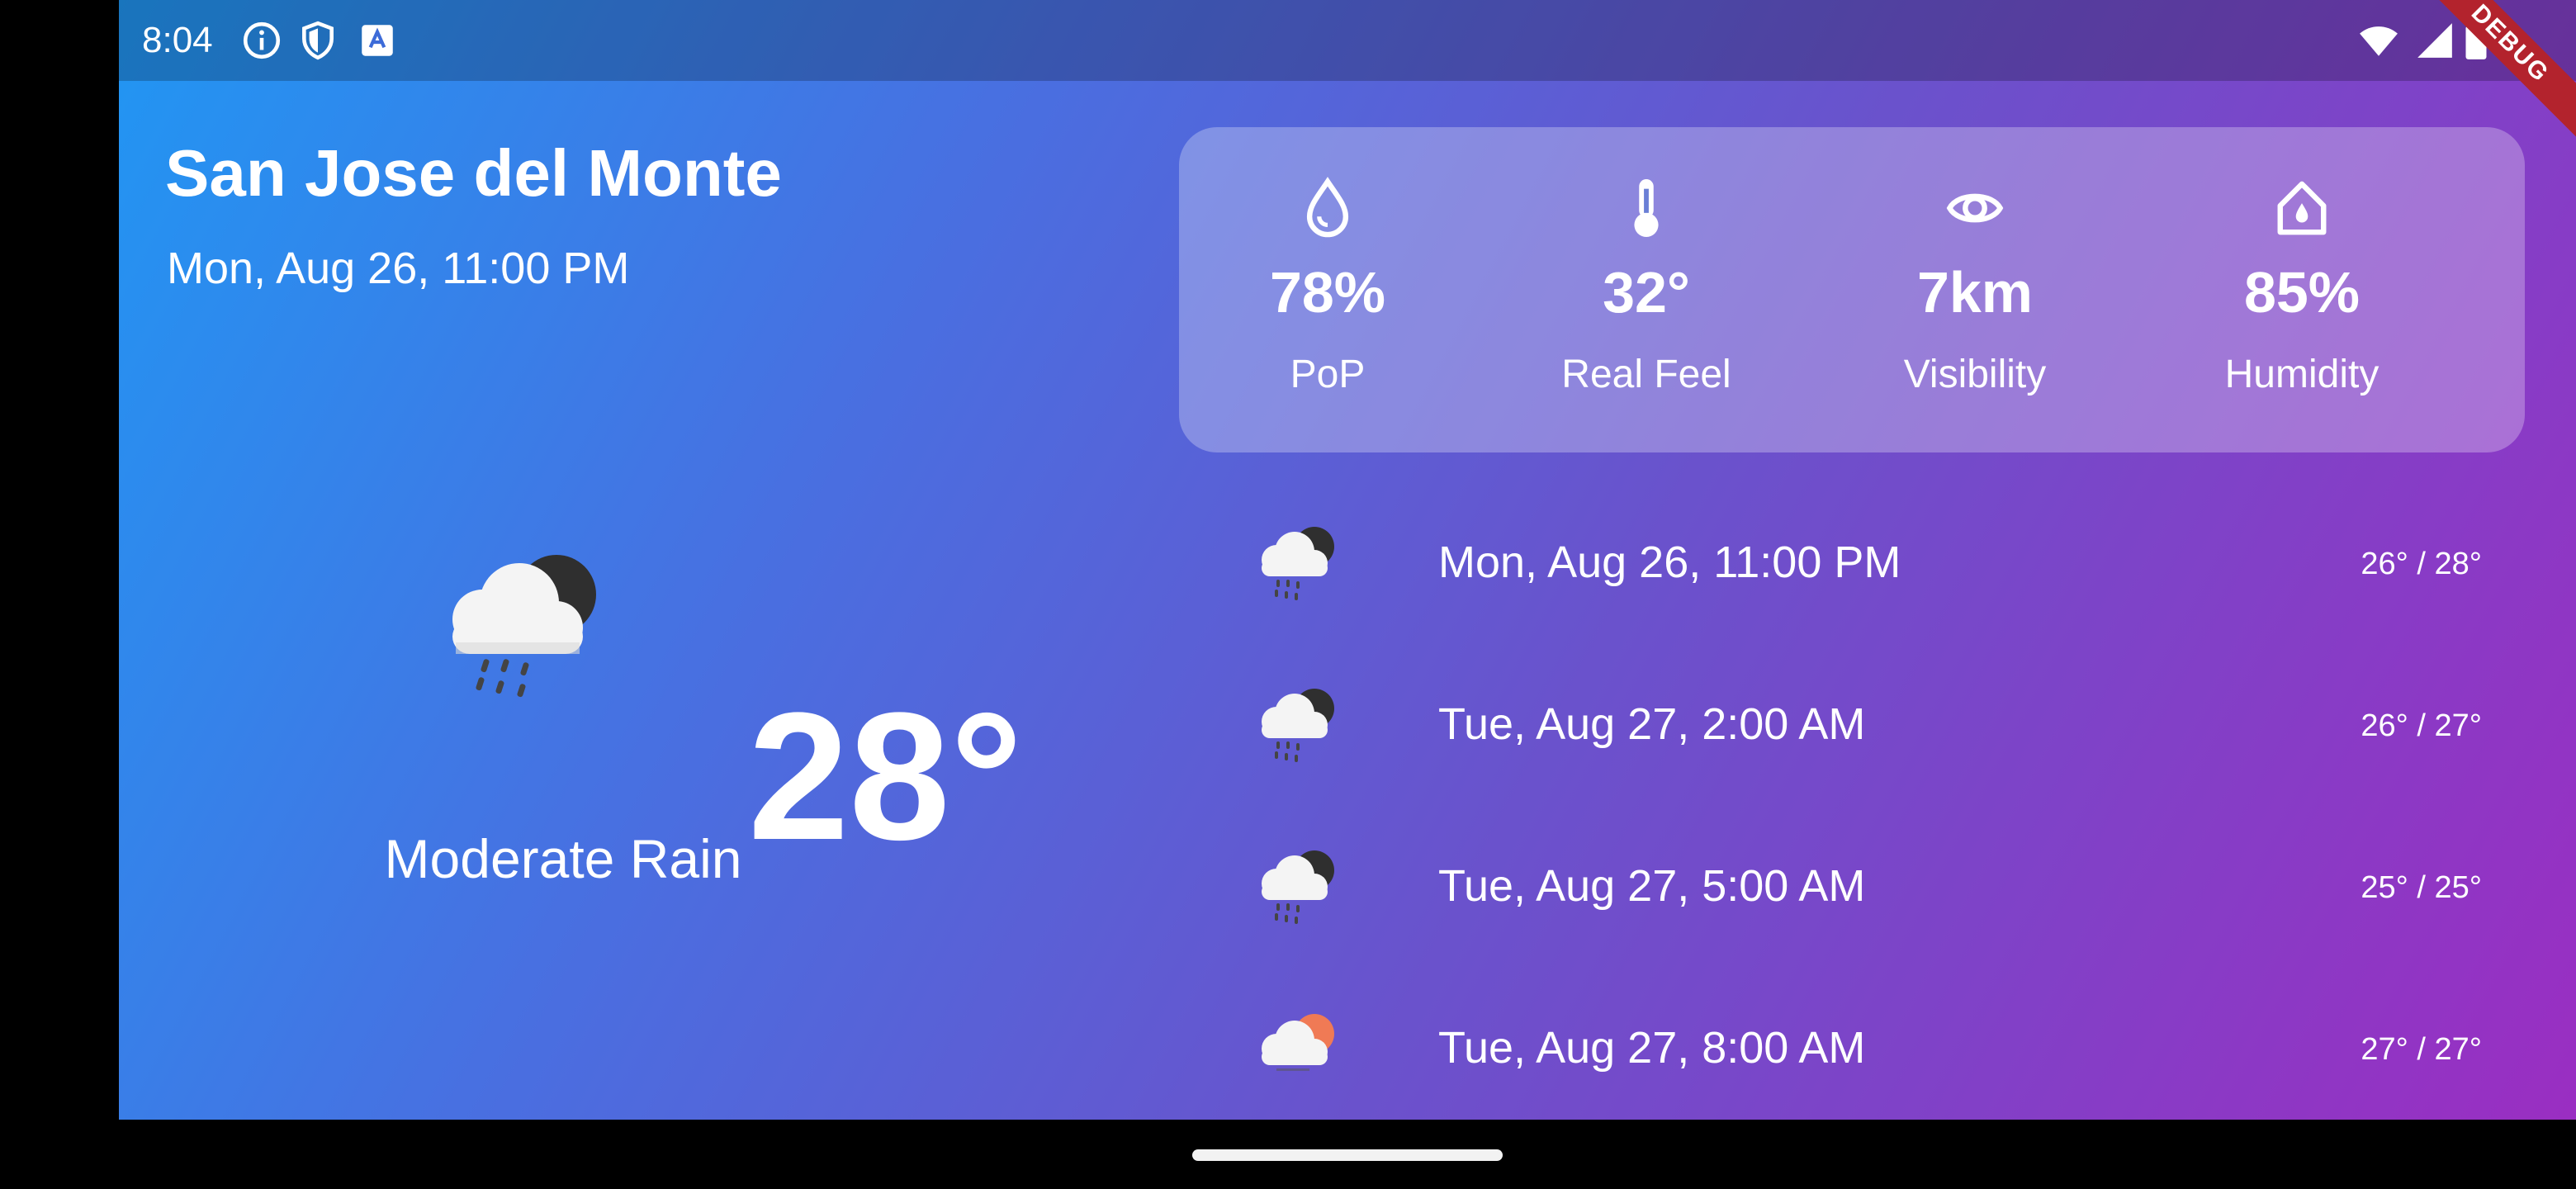  I want to click on status-time: 8:04, so click(177, 40).